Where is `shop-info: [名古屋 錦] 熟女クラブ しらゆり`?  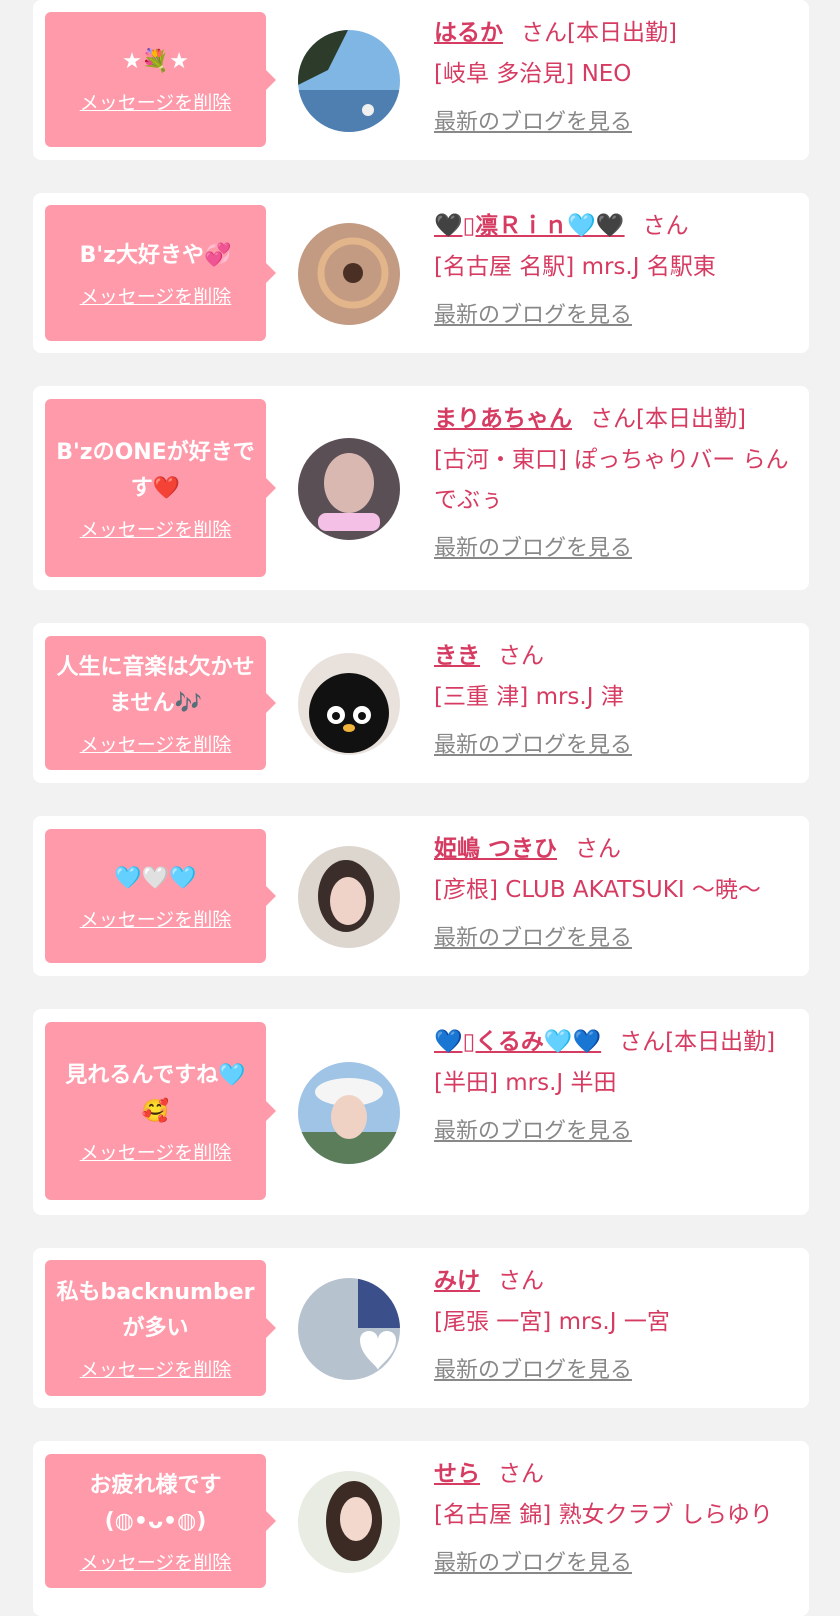 shop-info: [名古屋 錦] 熟女クラブ しらゆり is located at coordinates (603, 1515).